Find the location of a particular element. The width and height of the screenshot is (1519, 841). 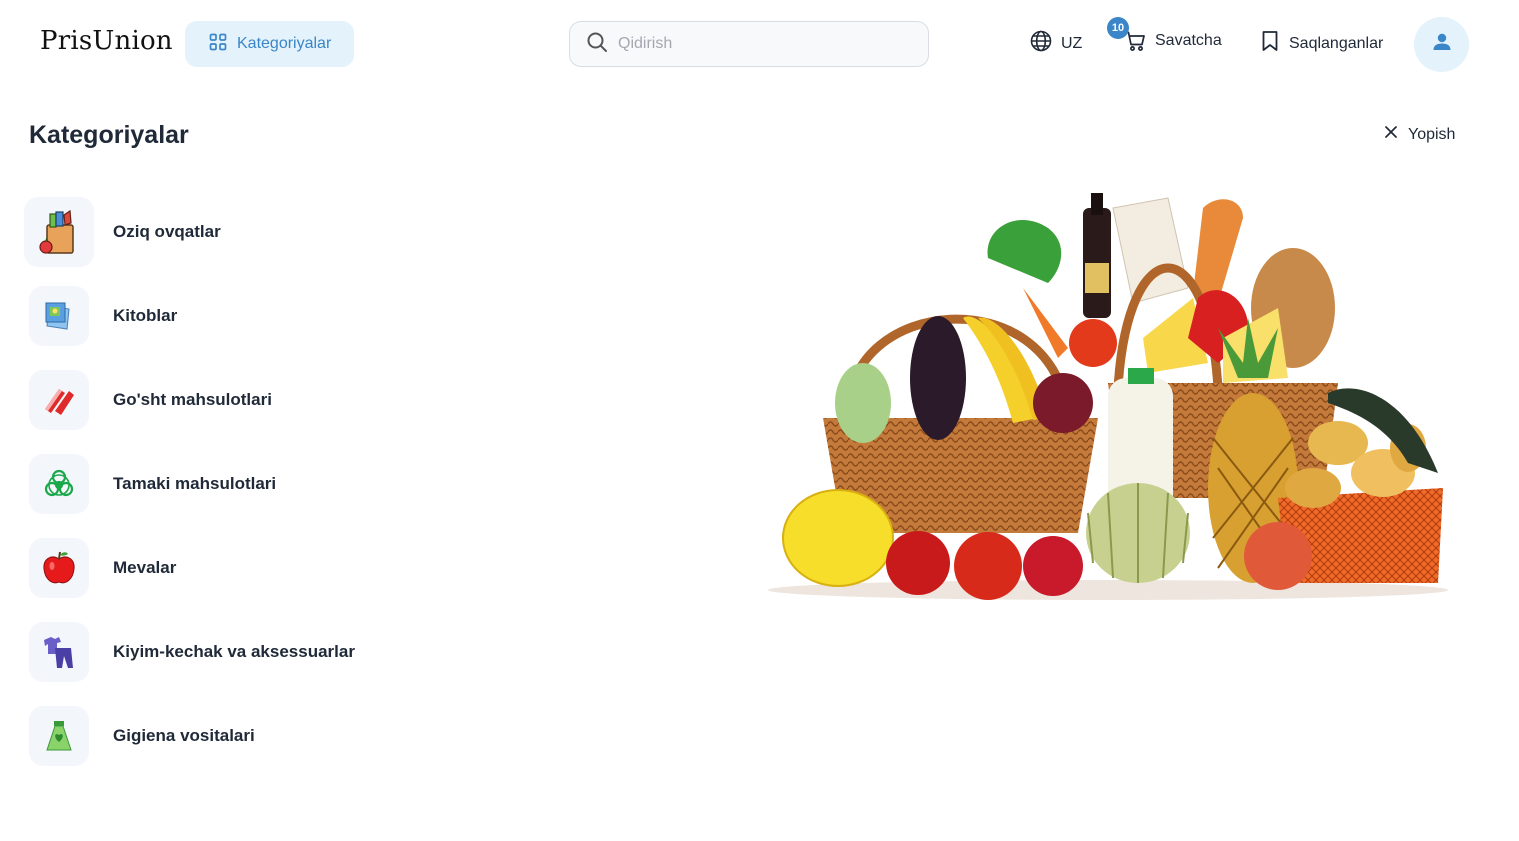

category-item-oziq-ovqatlar: Oziq ovqatlar is located at coordinates (189, 232).